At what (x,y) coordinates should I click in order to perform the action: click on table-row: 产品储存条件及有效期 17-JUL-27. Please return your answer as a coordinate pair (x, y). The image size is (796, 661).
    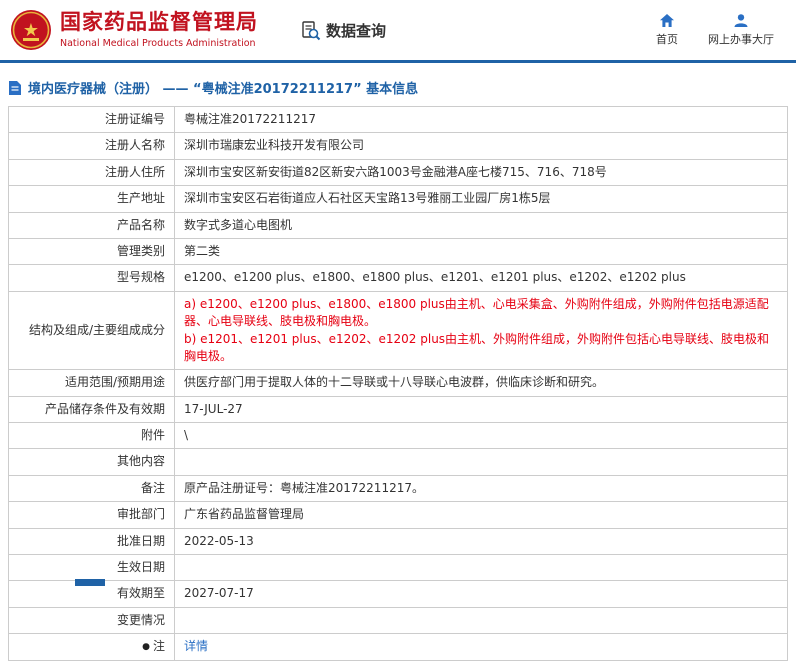
    Looking at the image, I should click on (398, 409).